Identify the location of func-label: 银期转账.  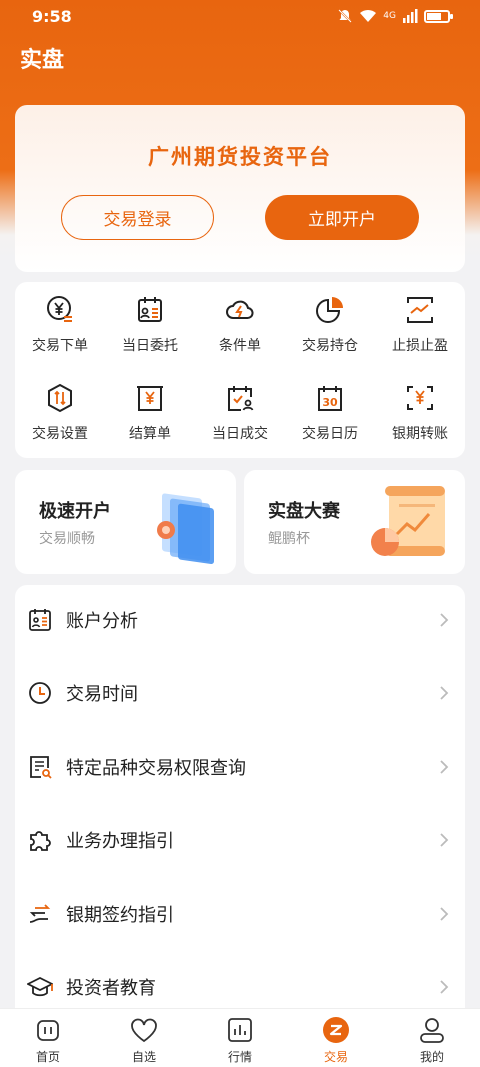
(420, 434).